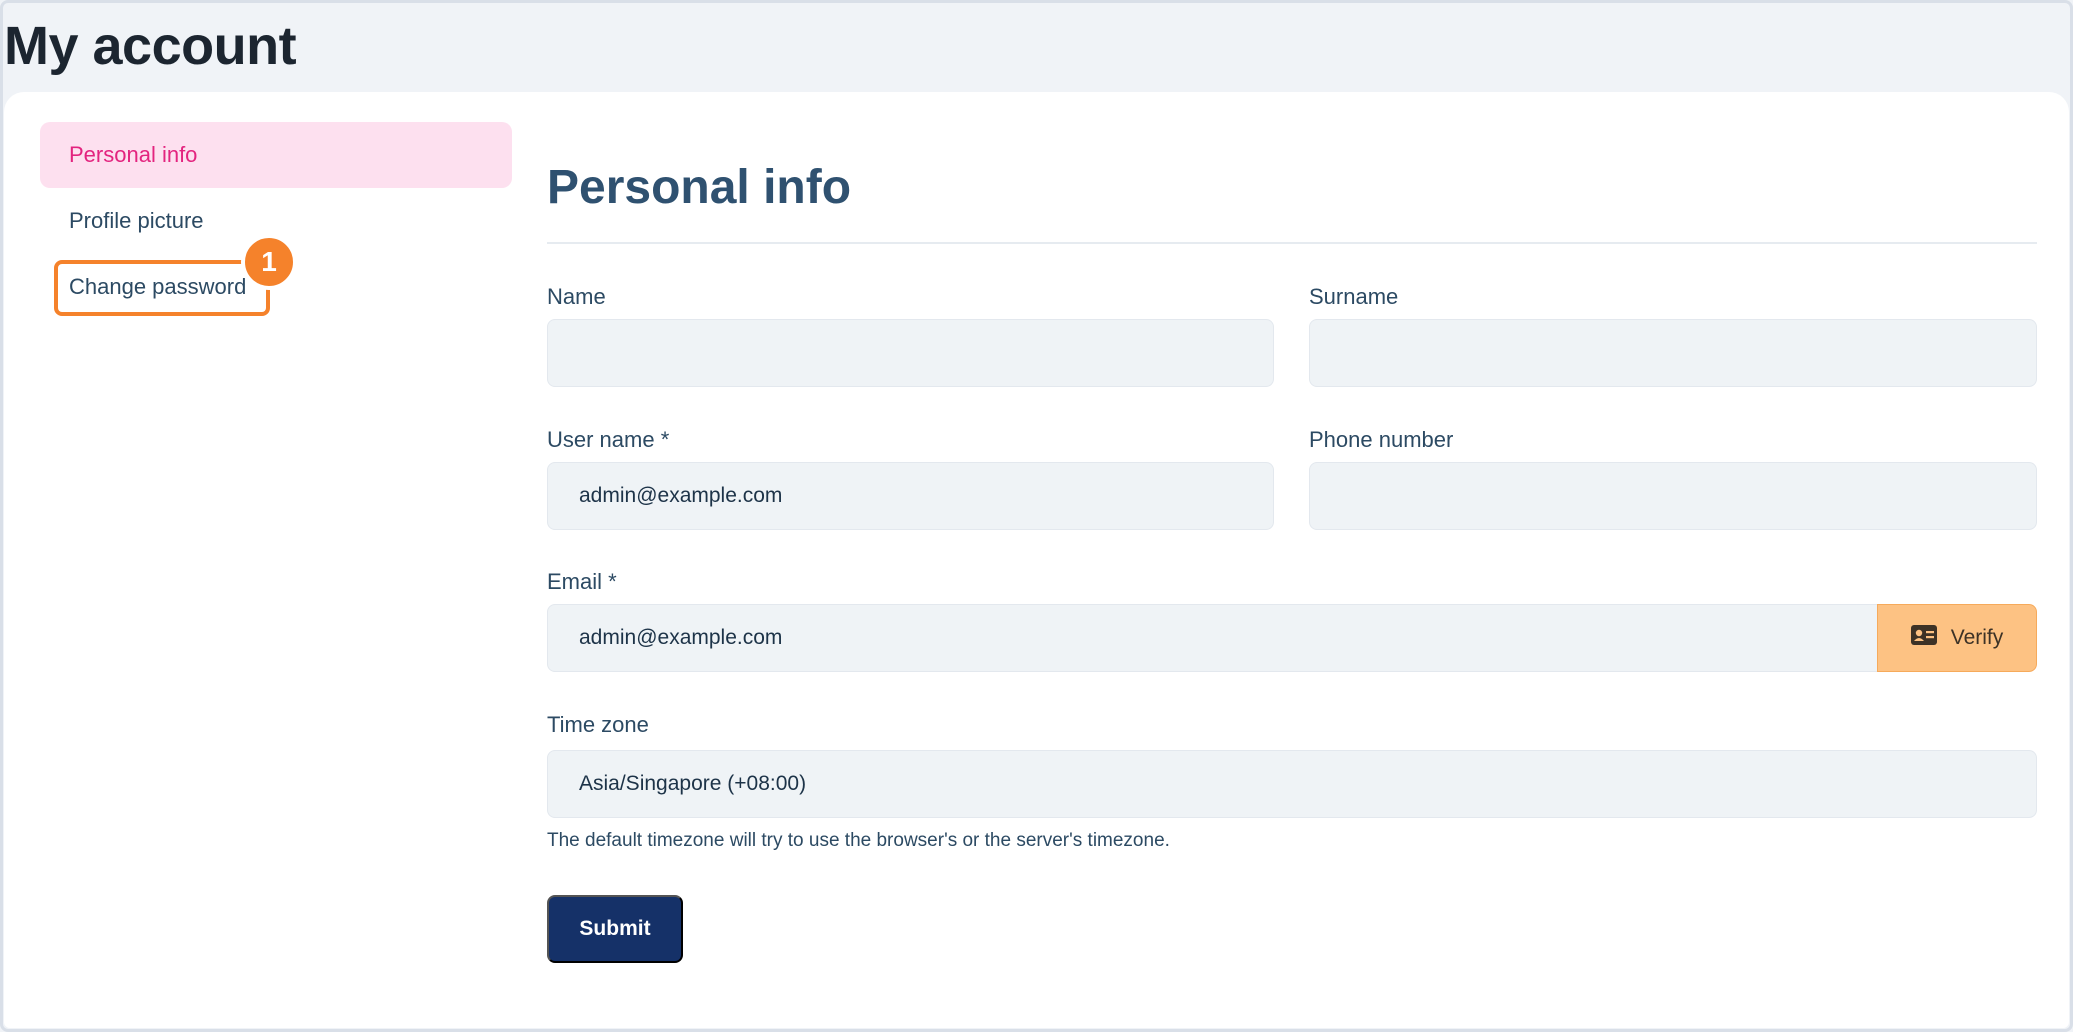 Image resolution: width=2073 pixels, height=1032 pixels. Describe the element at coordinates (910, 353) in the screenshot. I see `name-input` at that location.